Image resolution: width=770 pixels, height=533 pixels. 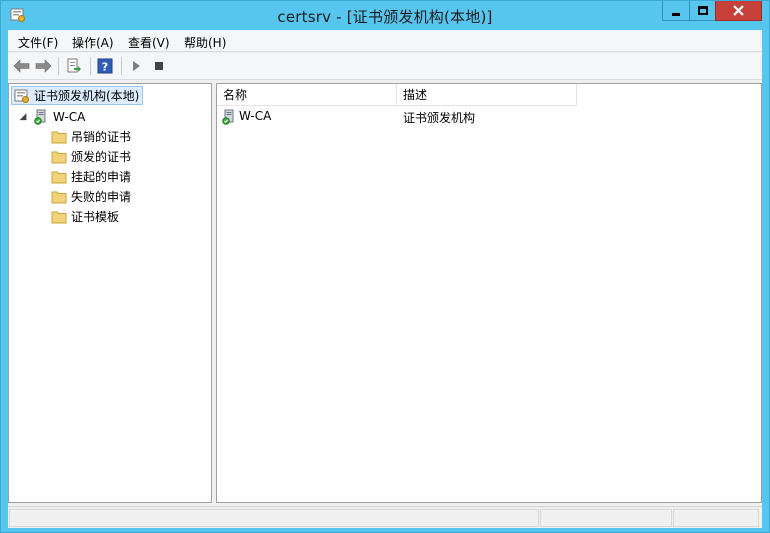 What do you see at coordinates (23, 117) in the screenshot?
I see `expanded-chevron-icon: ◢` at bounding box center [23, 117].